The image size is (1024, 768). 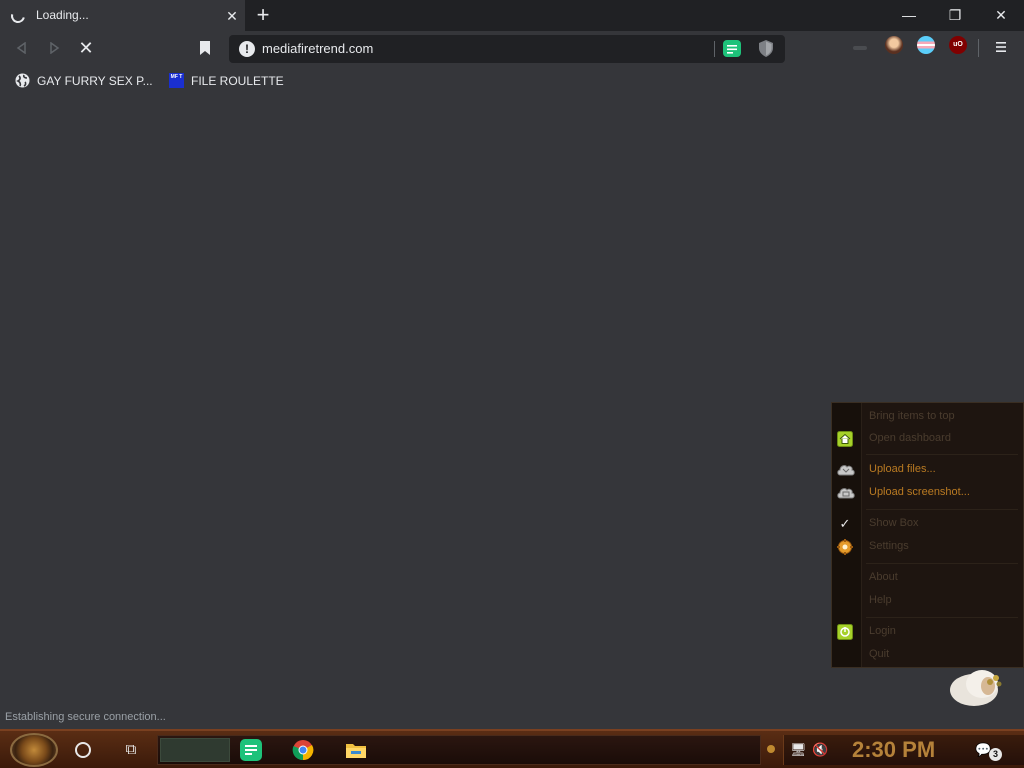 What do you see at coordinates (927, 655) in the screenshot?
I see `menu-item-quit: Quit` at bounding box center [927, 655].